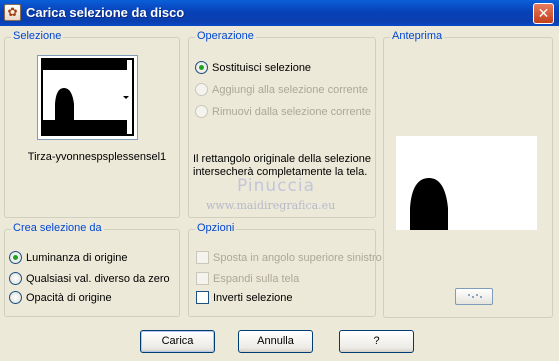  I want to click on checkbox-label: Espandi sulla tela, so click(256, 278).